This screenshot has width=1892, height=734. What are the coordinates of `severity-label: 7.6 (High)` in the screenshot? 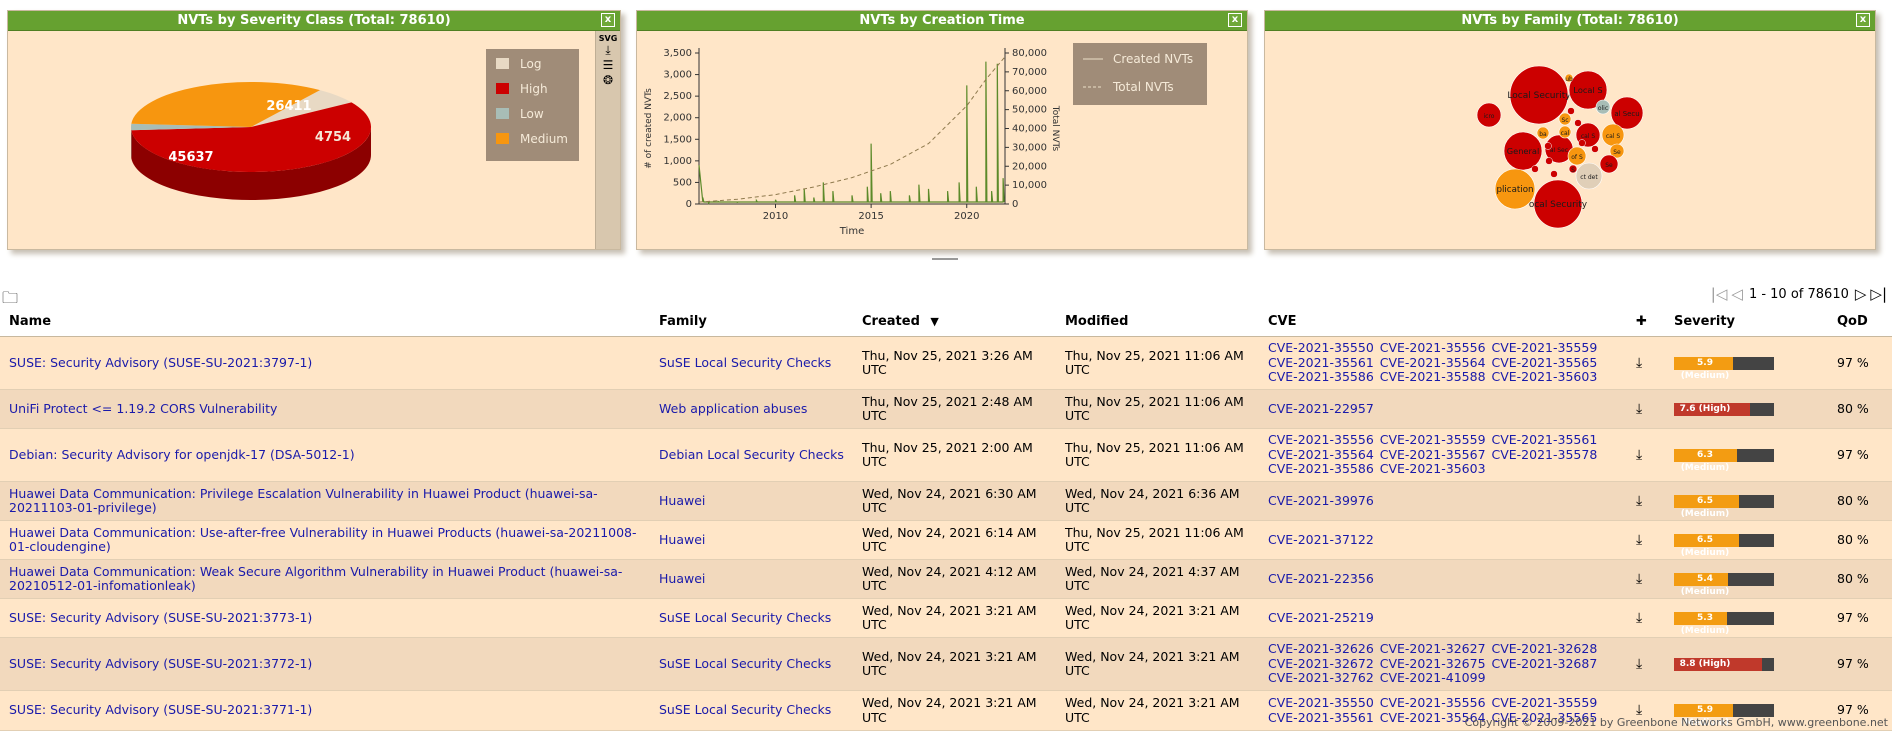 It's located at (1705, 408).